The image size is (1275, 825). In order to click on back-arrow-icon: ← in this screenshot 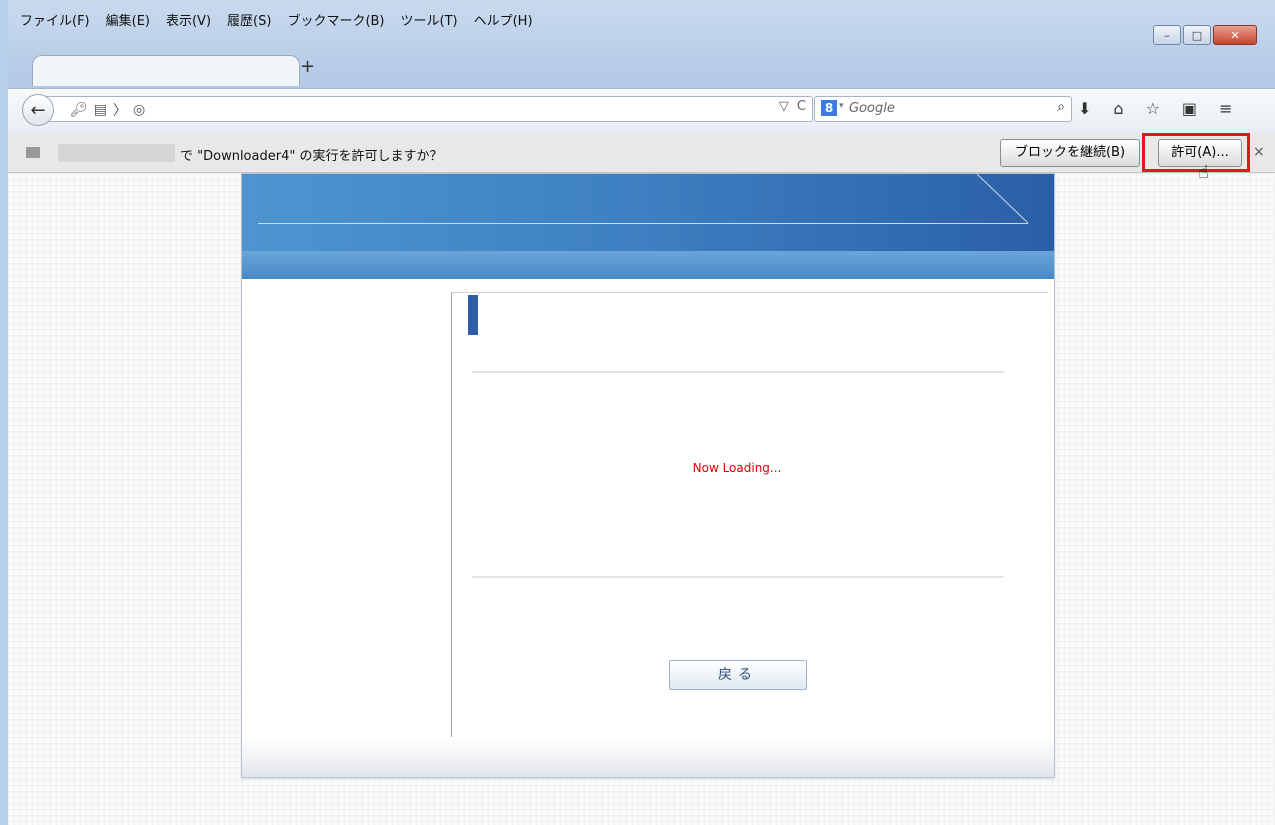, I will do `click(38, 110)`.